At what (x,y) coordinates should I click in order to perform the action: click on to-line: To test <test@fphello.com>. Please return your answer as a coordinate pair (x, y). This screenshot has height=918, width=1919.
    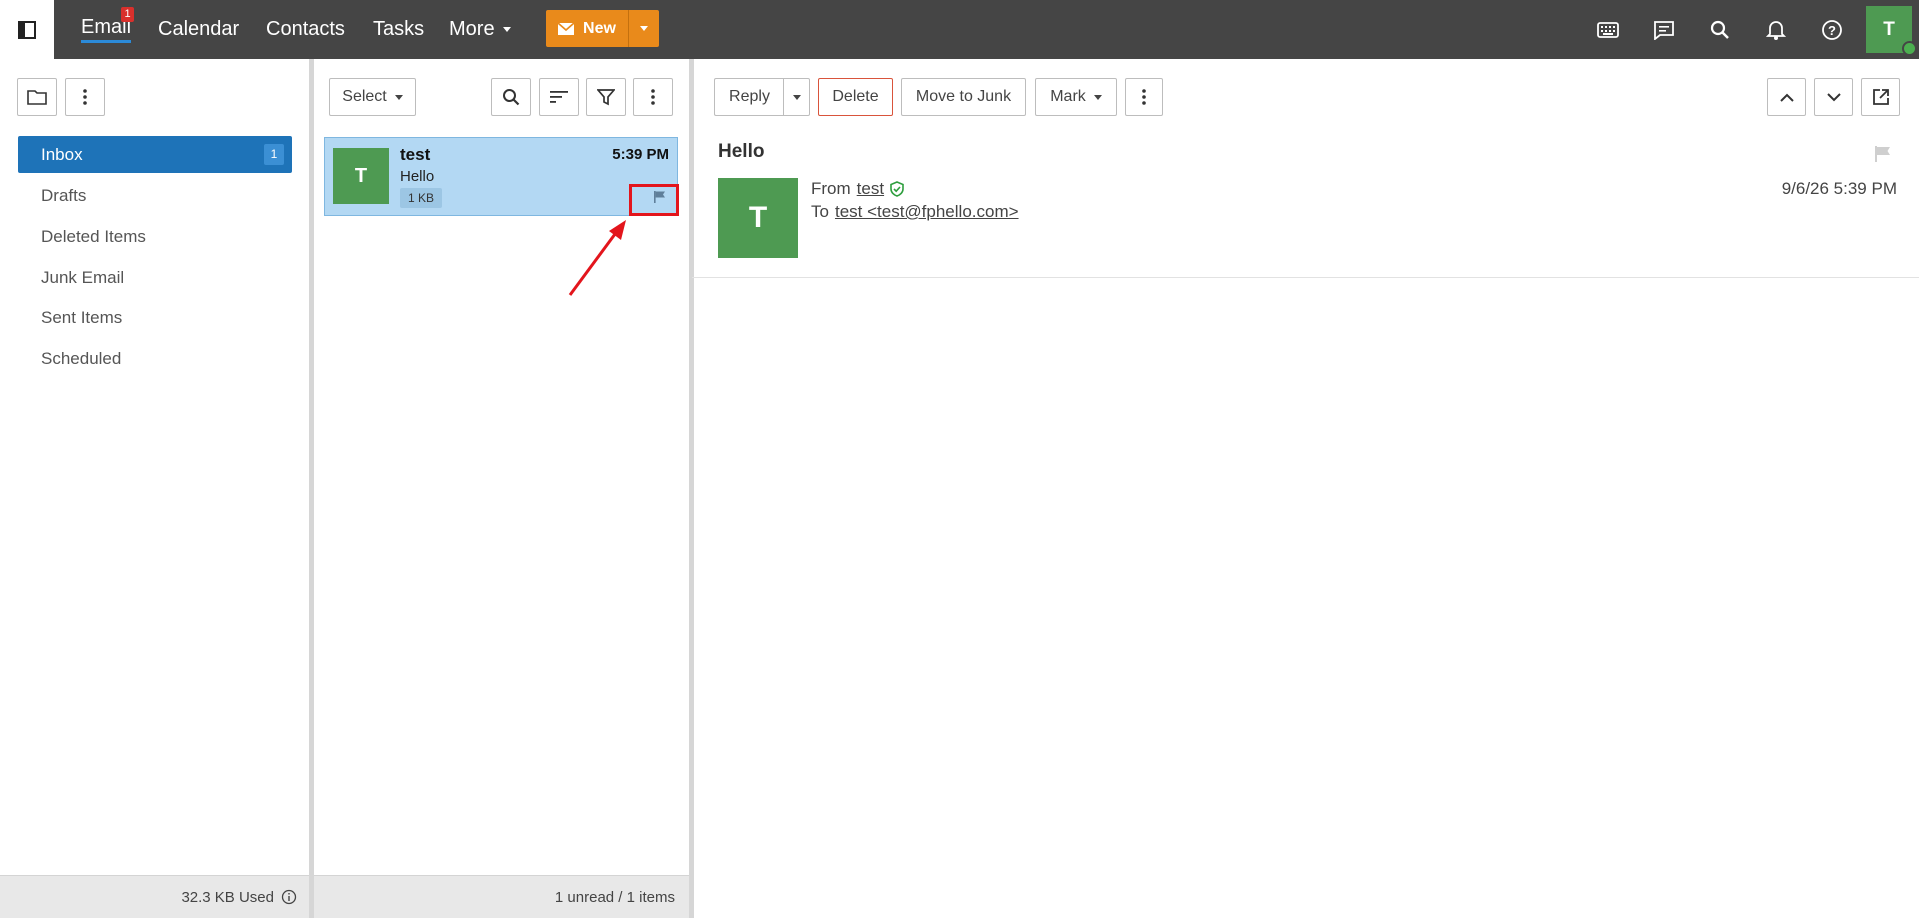
    Looking at the image, I should click on (915, 212).